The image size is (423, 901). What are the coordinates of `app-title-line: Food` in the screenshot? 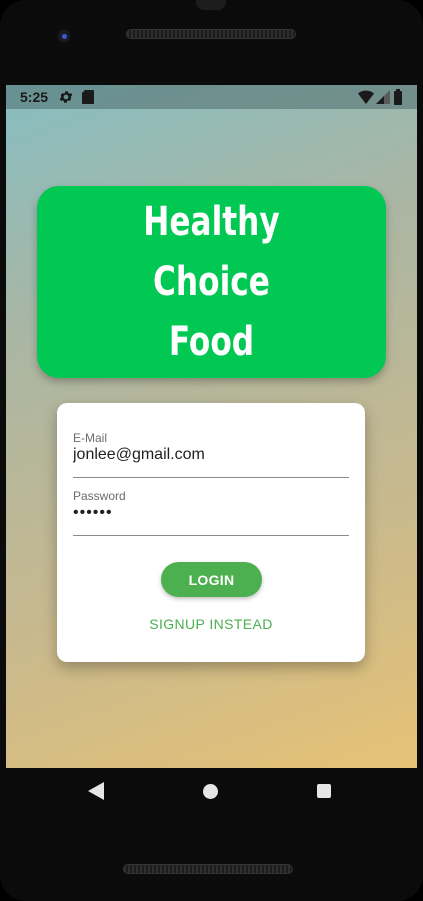 It's located at (211, 342).